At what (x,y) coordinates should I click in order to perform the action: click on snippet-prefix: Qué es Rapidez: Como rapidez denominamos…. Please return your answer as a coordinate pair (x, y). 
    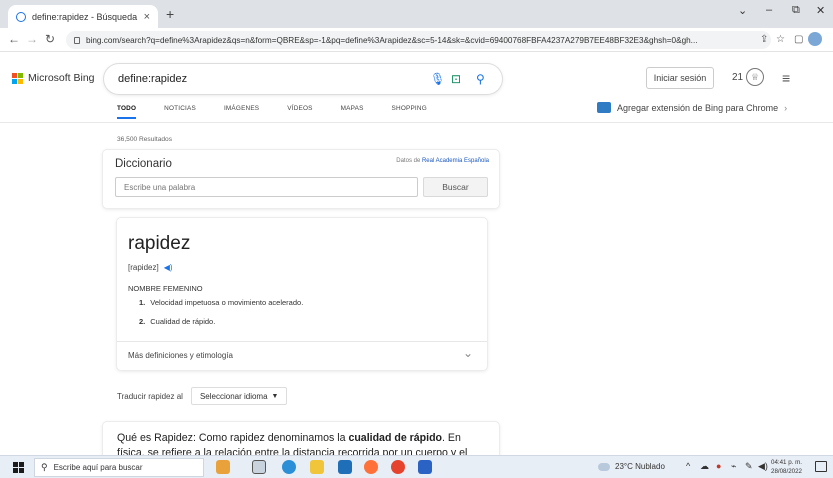
    Looking at the image, I should click on (231, 438).